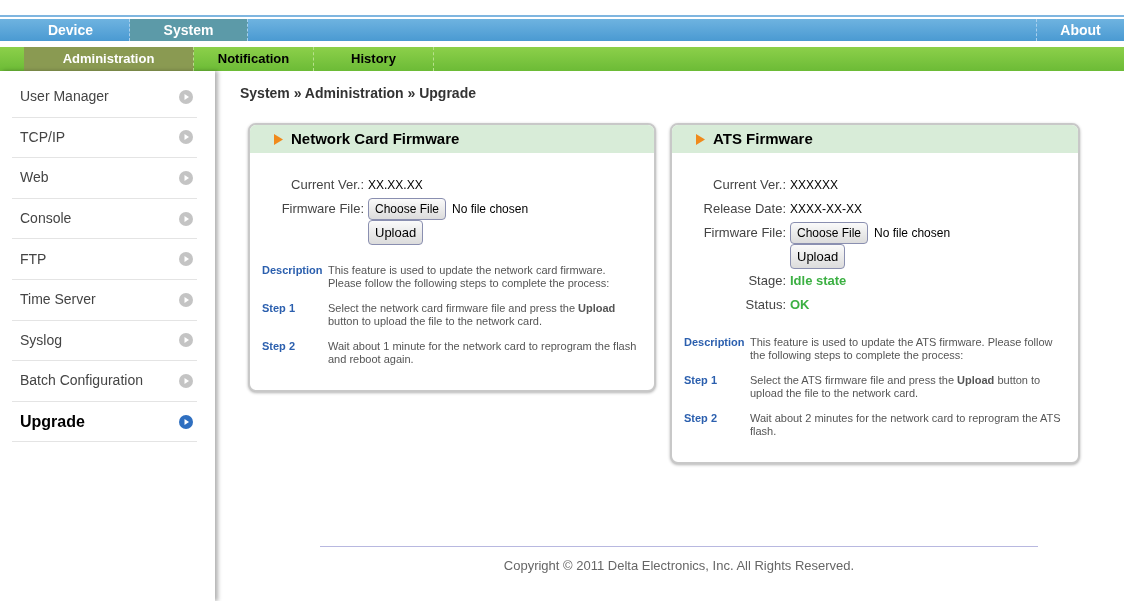 This screenshot has height=601, width=1124. Describe the element at coordinates (104, 341) in the screenshot. I see `sidebar-item: Syslog` at that location.